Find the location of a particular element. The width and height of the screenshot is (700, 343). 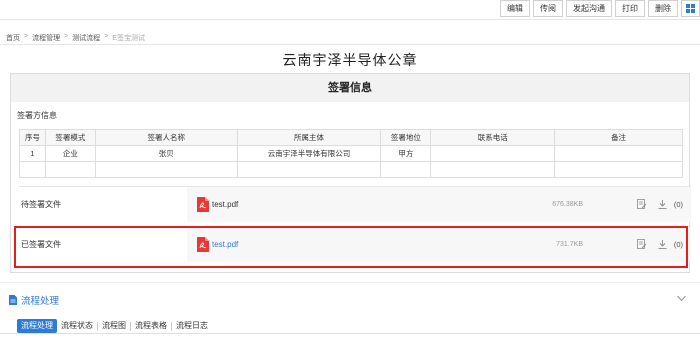

column-header: 签署模式 is located at coordinates (70, 137).